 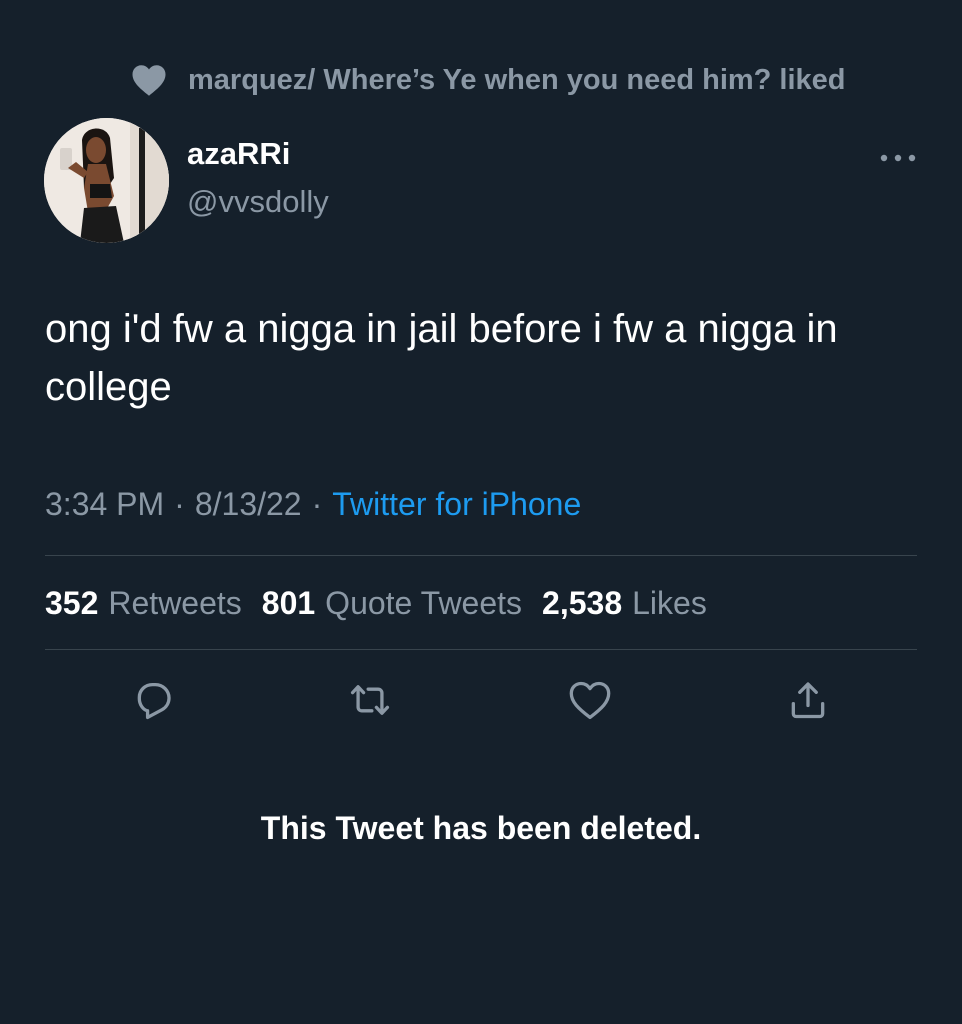 I want to click on quote-tweets-count: 801, so click(x=288, y=602).